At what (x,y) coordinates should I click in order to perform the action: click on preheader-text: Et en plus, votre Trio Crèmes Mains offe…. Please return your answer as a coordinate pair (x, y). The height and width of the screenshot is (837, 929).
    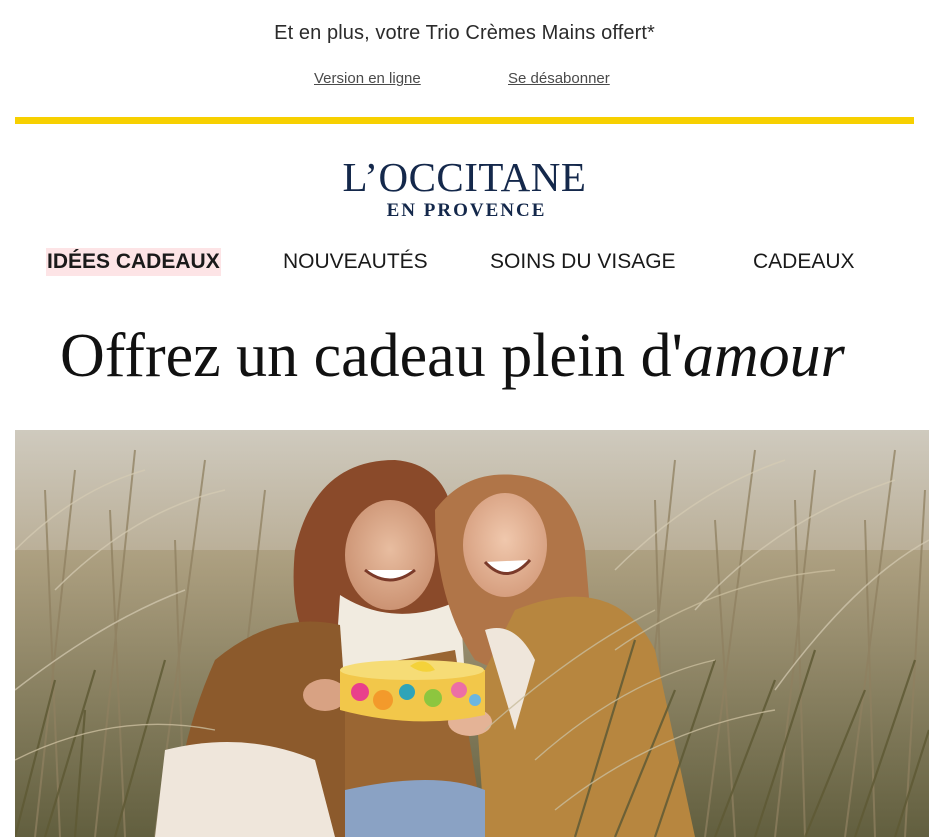
    Looking at the image, I should click on (464, 33).